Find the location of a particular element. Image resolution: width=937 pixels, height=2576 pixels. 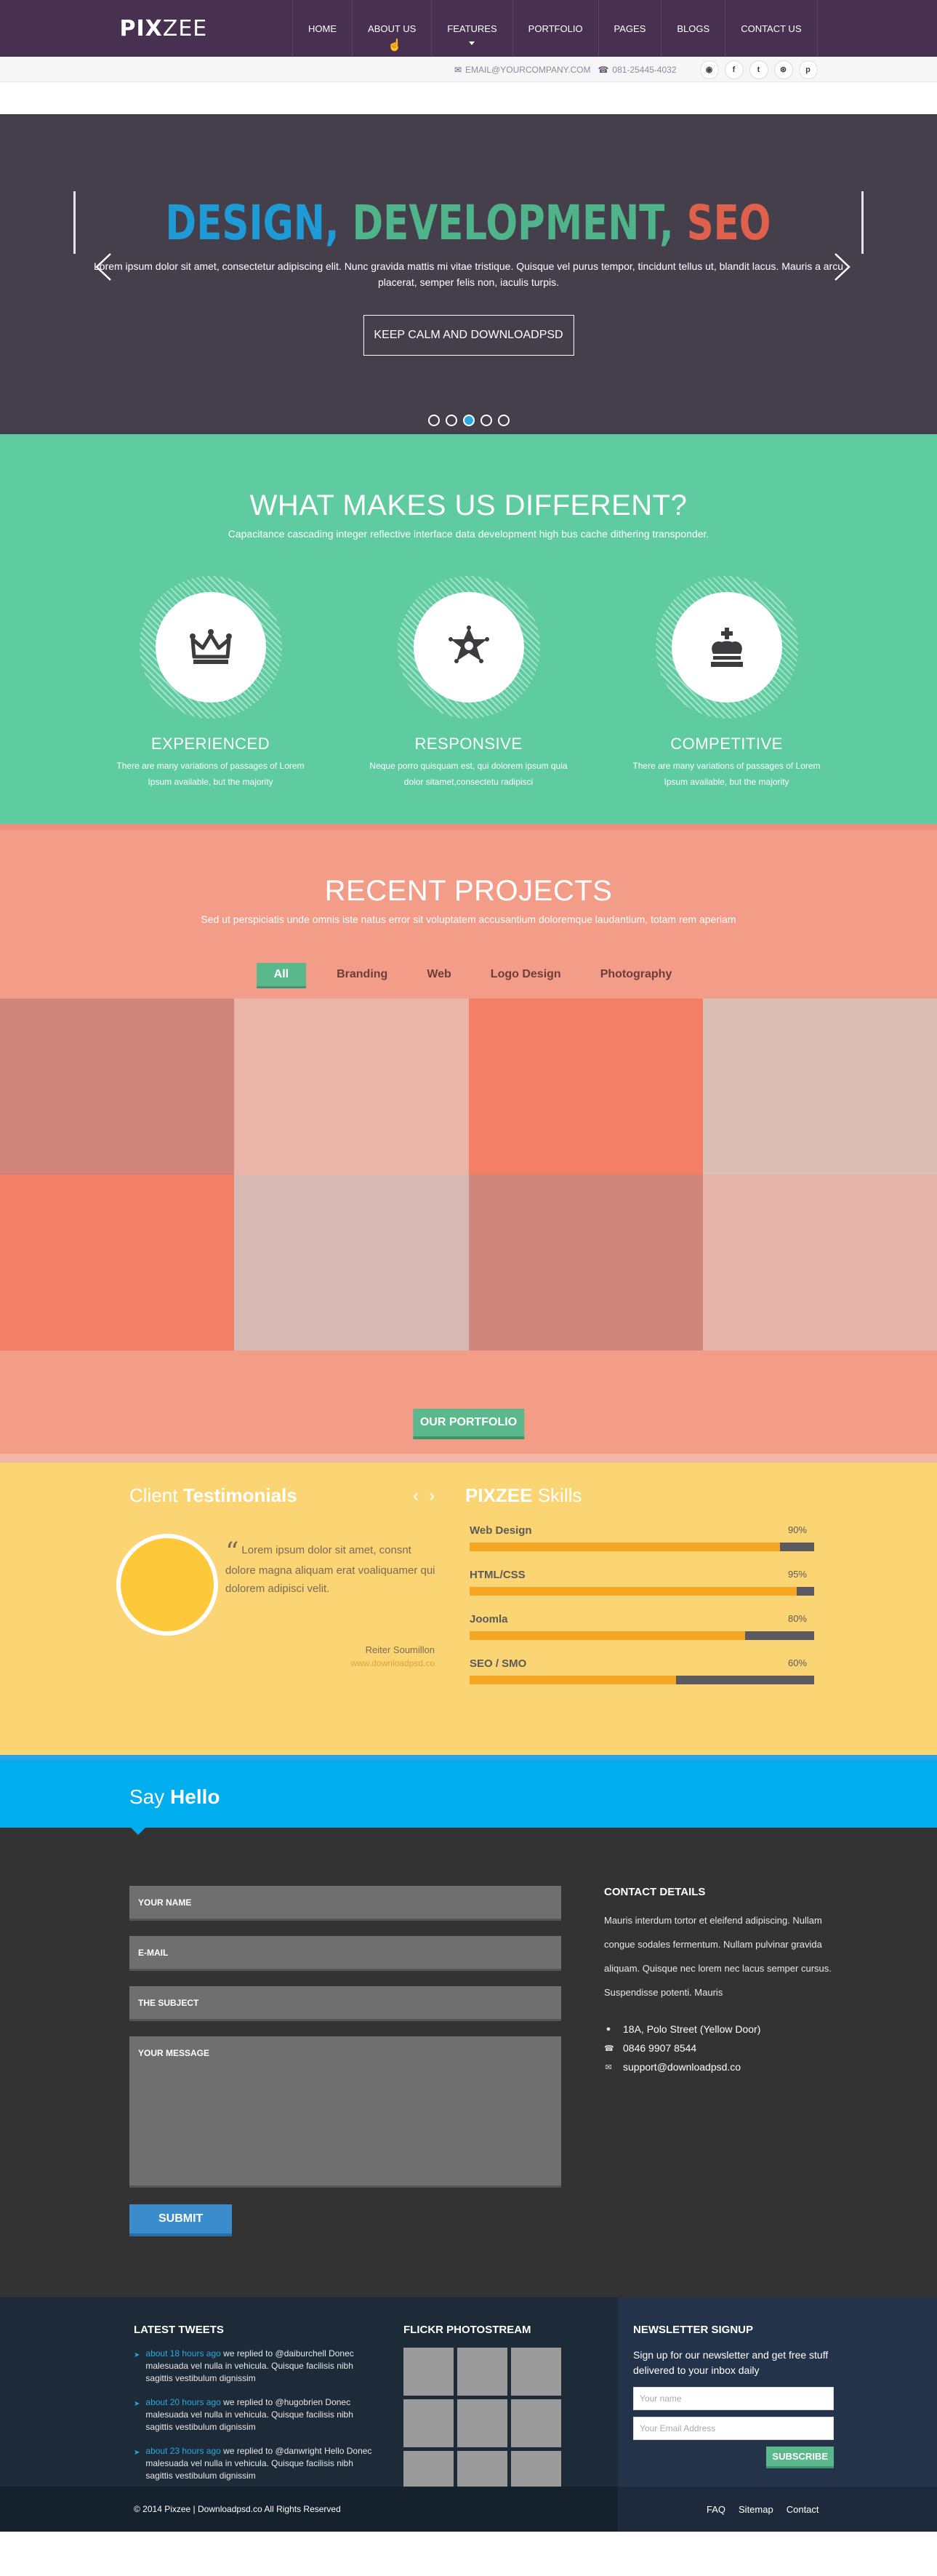

testimonials-title: Client Testimonials ‹ › is located at coordinates (282, 1495).